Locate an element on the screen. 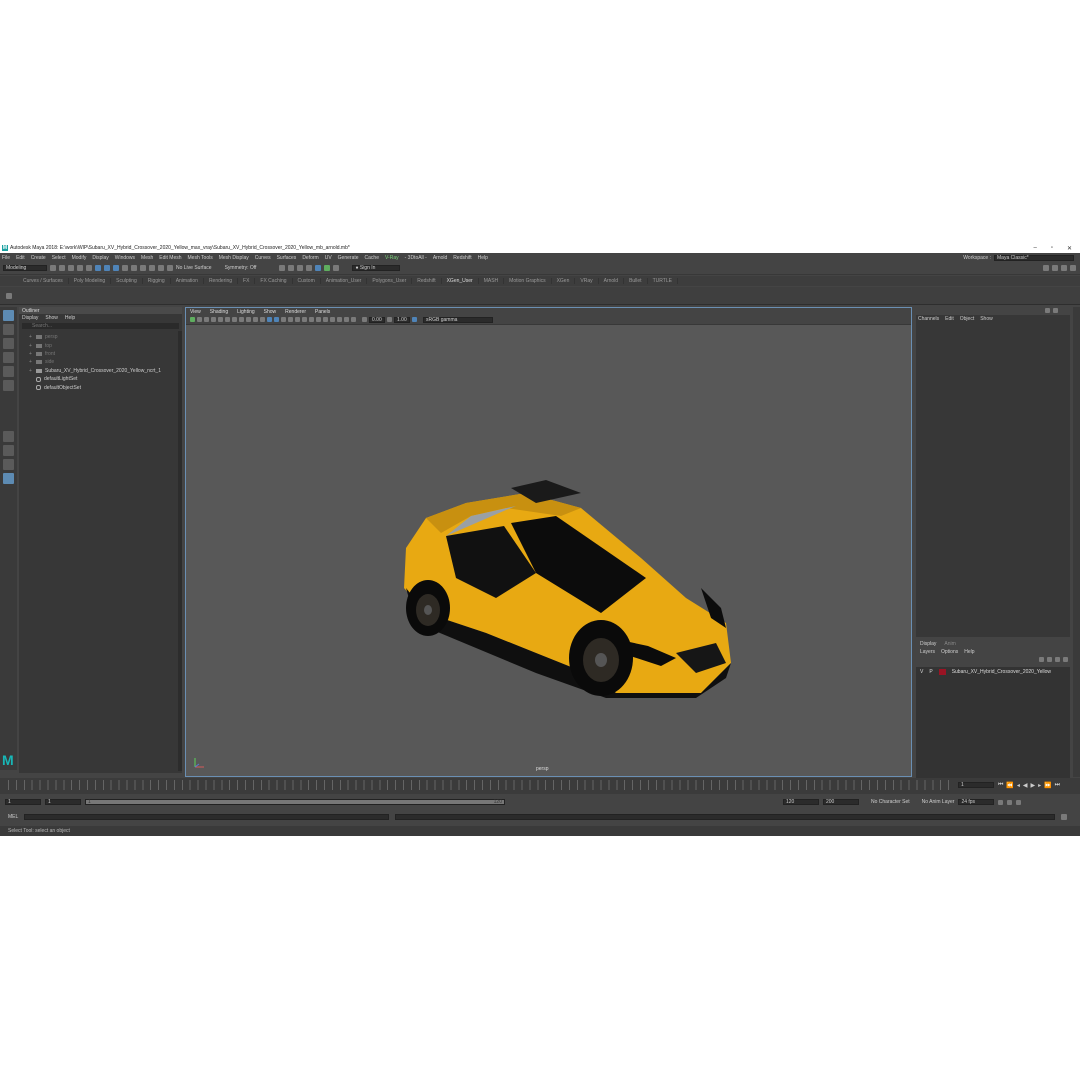 Image resolution: width=1080 pixels, height=1080 pixels. go-to-start-icon: ⏮ is located at coordinates (1000, 785).